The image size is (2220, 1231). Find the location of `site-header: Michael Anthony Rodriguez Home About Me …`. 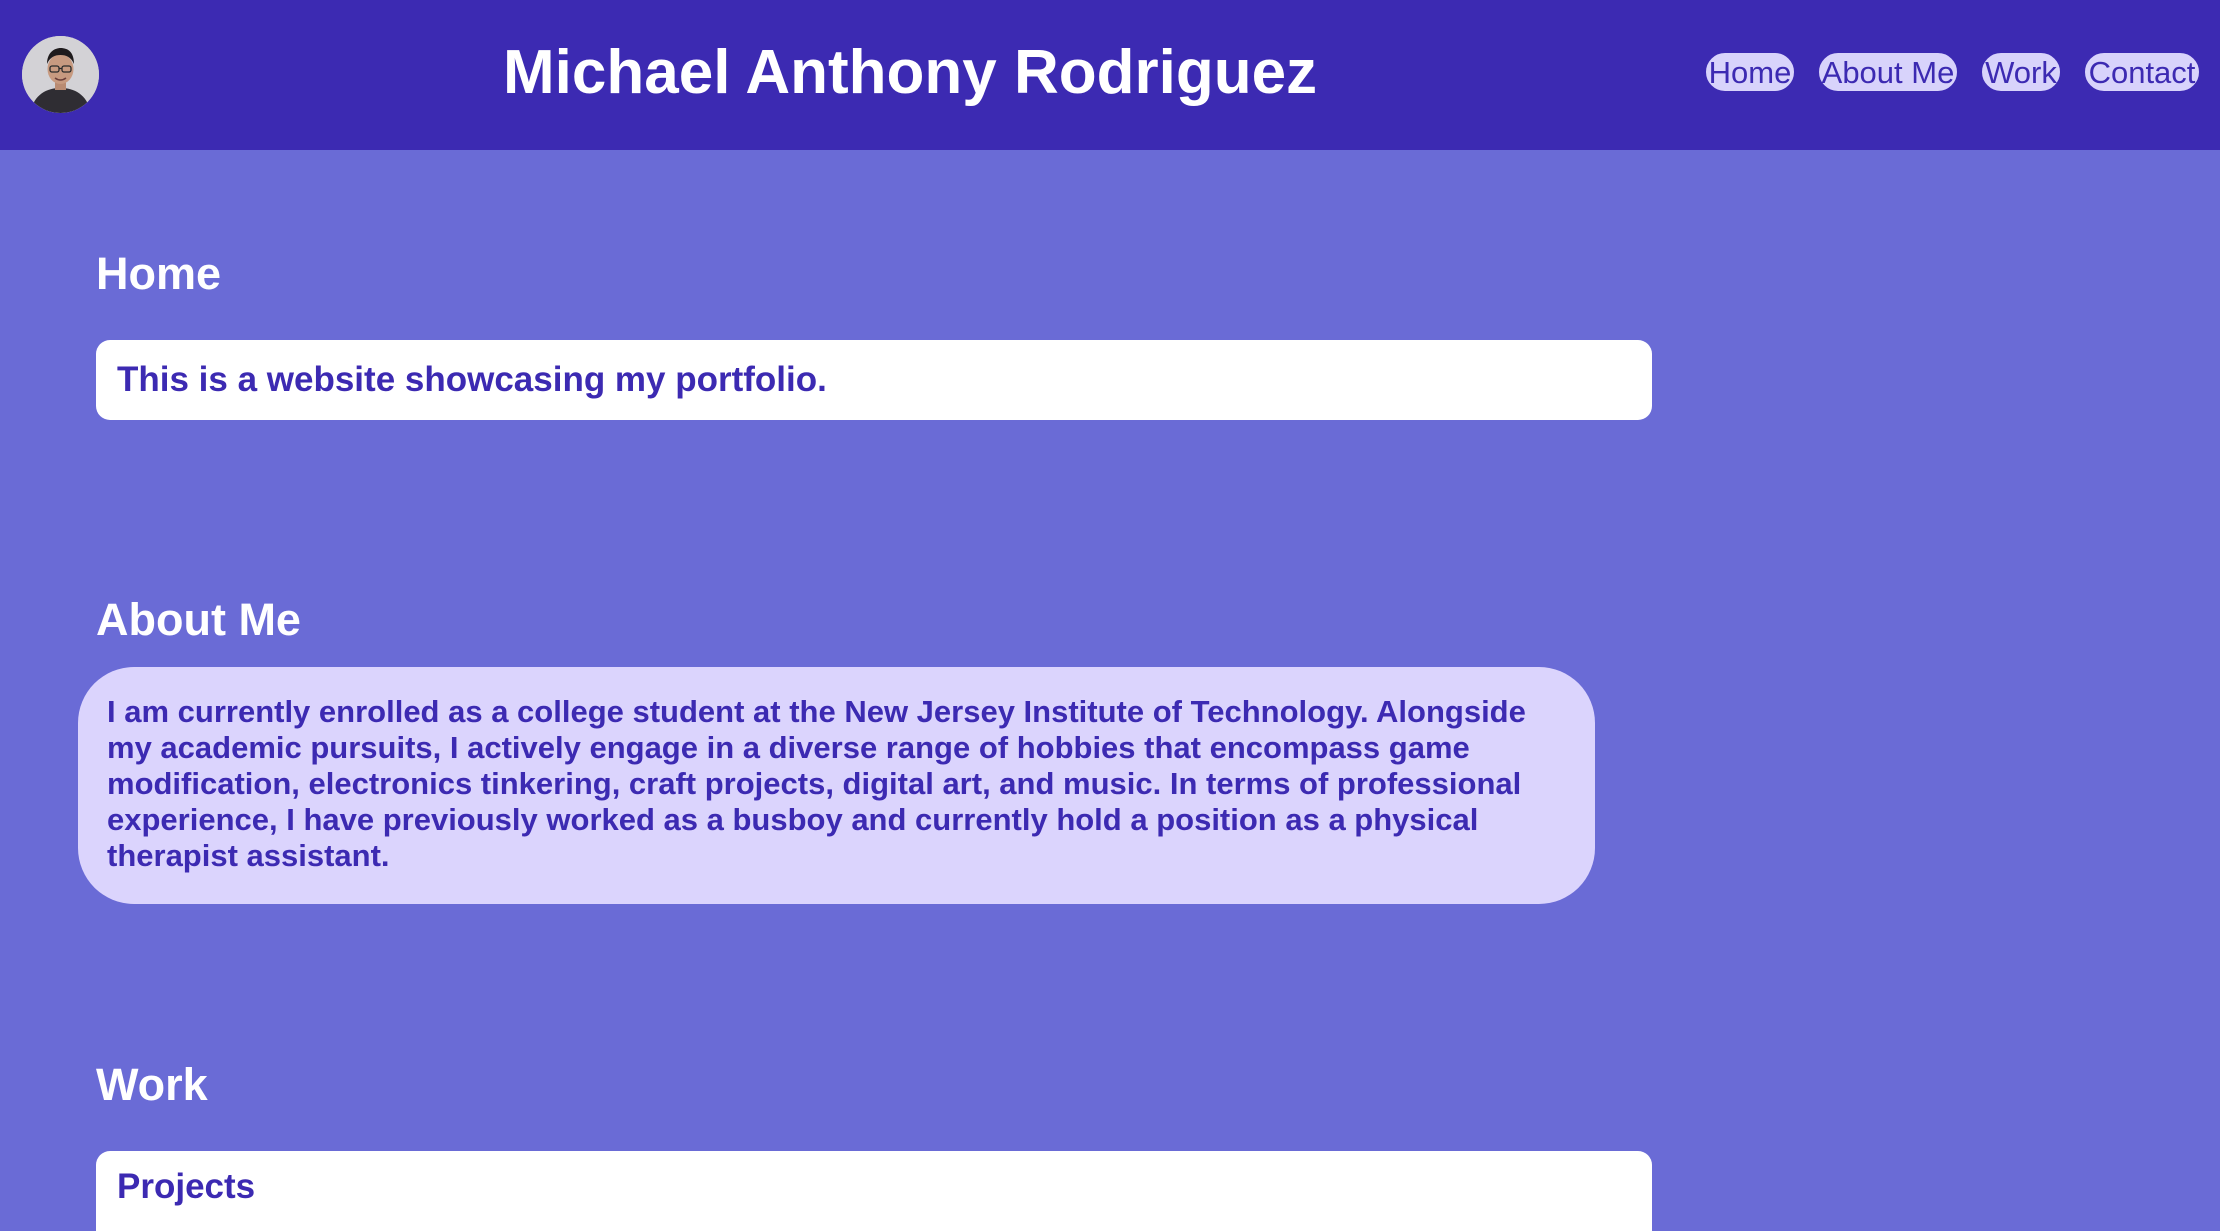

site-header: Michael Anthony Rodriguez Home About Me … is located at coordinates (1110, 75).